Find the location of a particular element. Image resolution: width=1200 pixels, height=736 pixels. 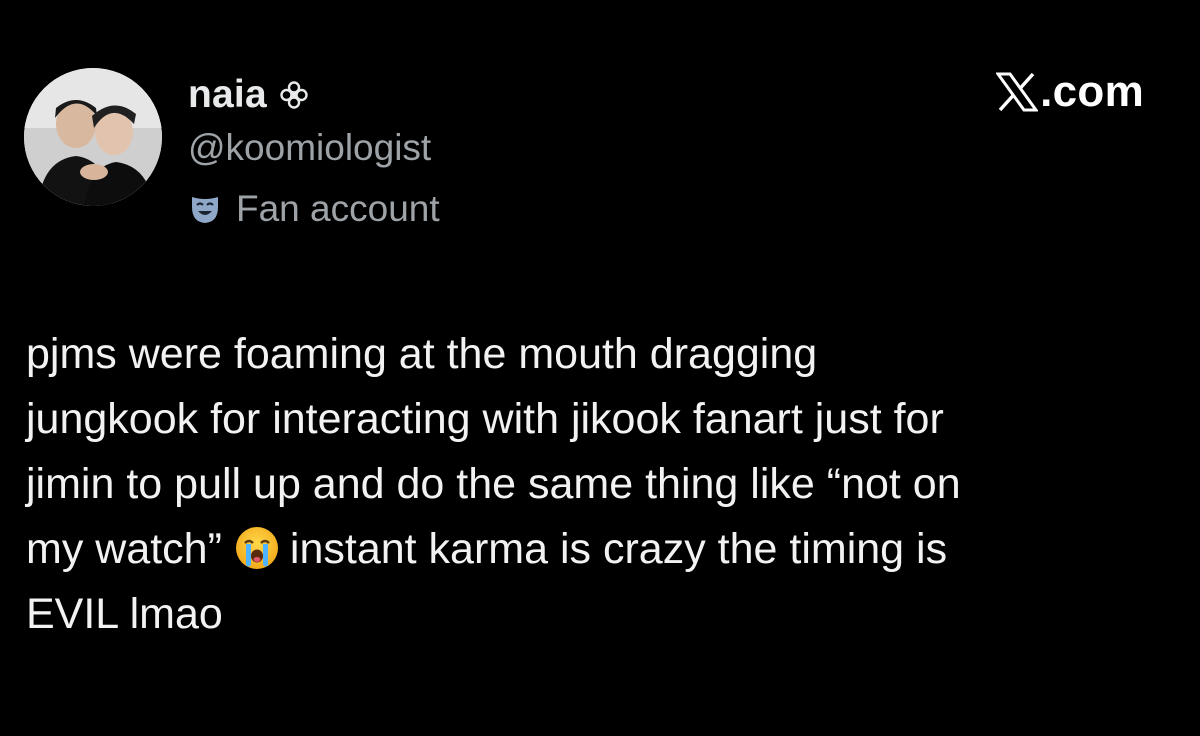

brand-watermark: .com is located at coordinates (1069, 92).